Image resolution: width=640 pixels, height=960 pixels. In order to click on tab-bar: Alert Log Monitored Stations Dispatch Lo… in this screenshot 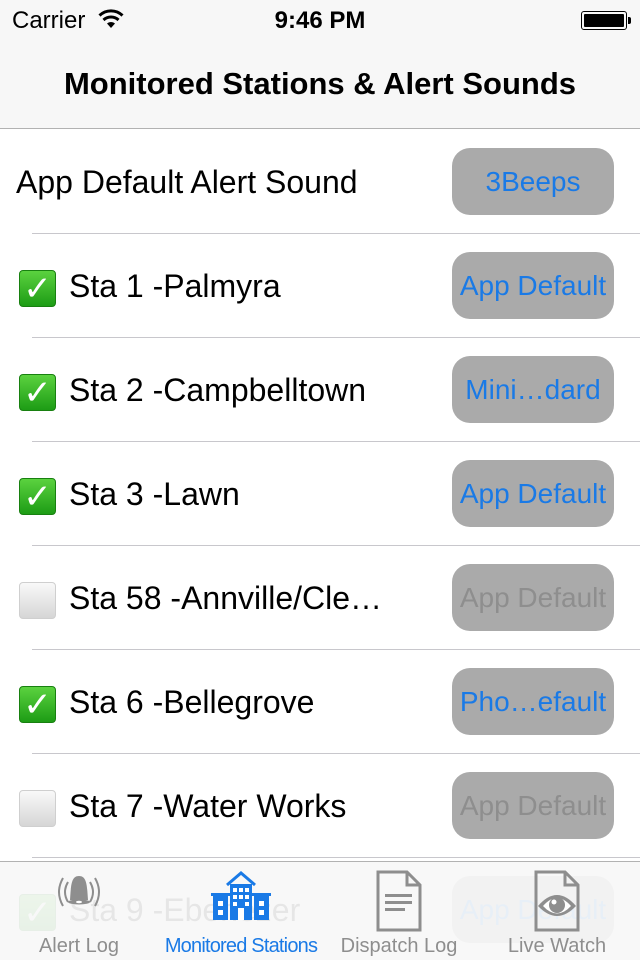, I will do `click(320, 910)`.